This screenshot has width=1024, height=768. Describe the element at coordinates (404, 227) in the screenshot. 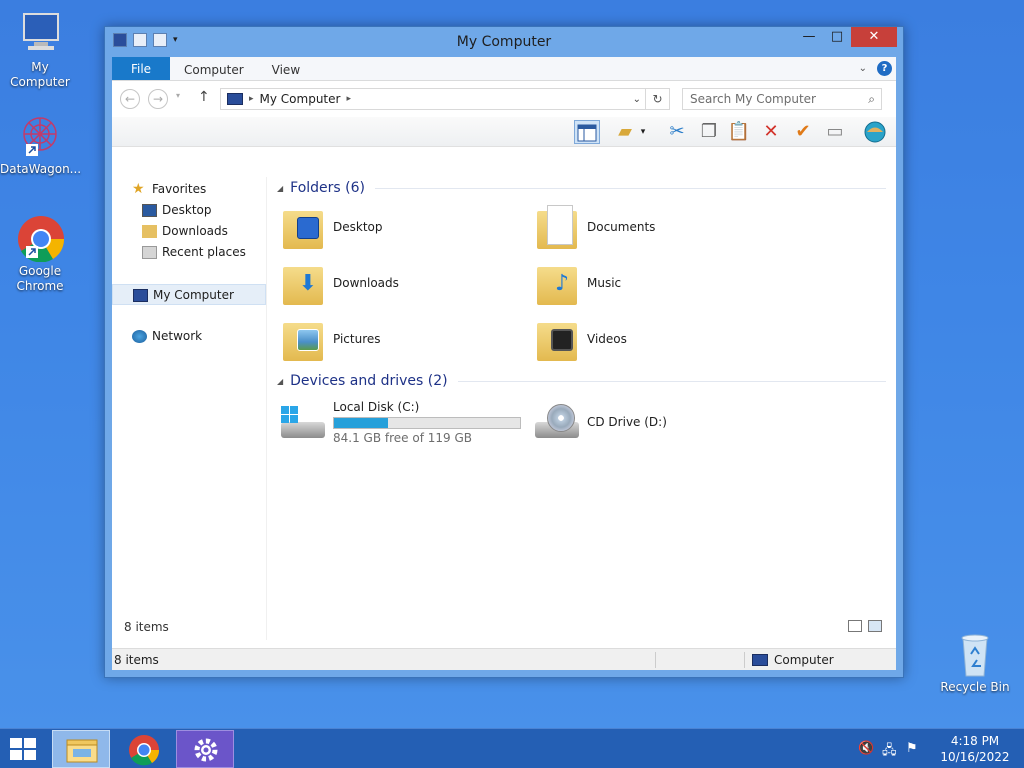

I see `folder-desktop: Desktop` at that location.